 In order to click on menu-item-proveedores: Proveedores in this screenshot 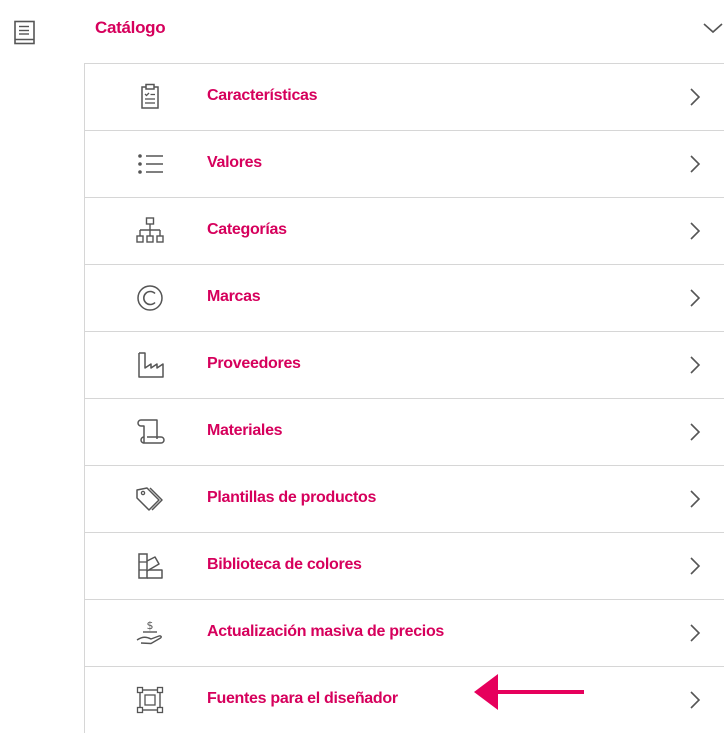, I will do `click(404, 365)`.